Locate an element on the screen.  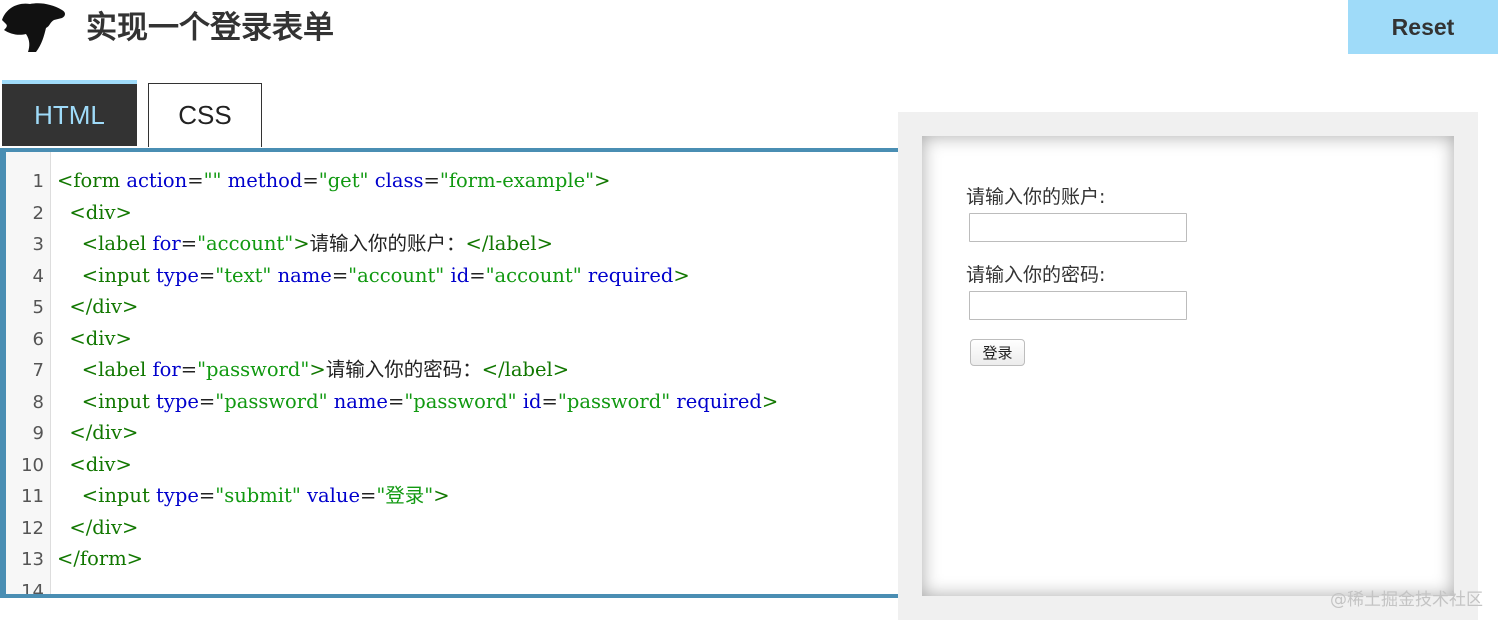
account-input is located at coordinates (1078, 227).